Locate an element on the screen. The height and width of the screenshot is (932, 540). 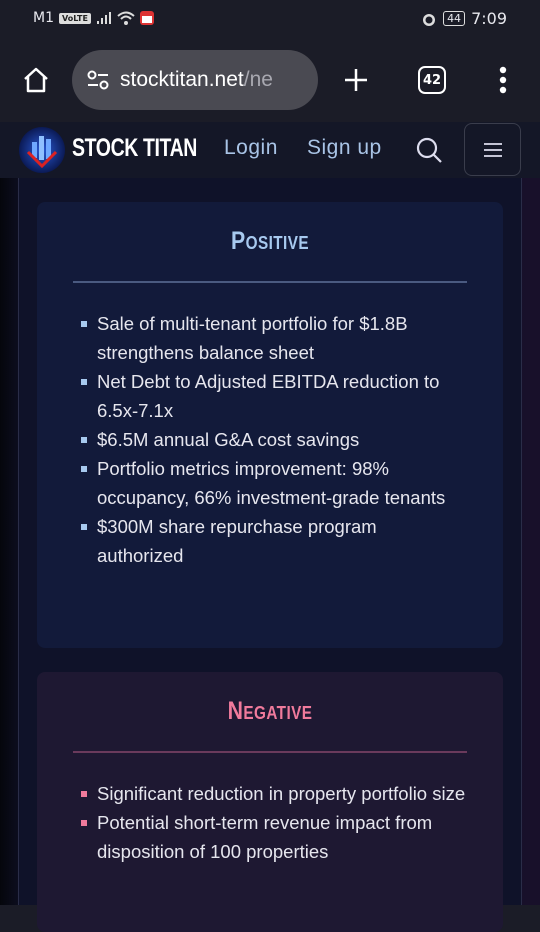
logo is located at coordinates (42, 150).